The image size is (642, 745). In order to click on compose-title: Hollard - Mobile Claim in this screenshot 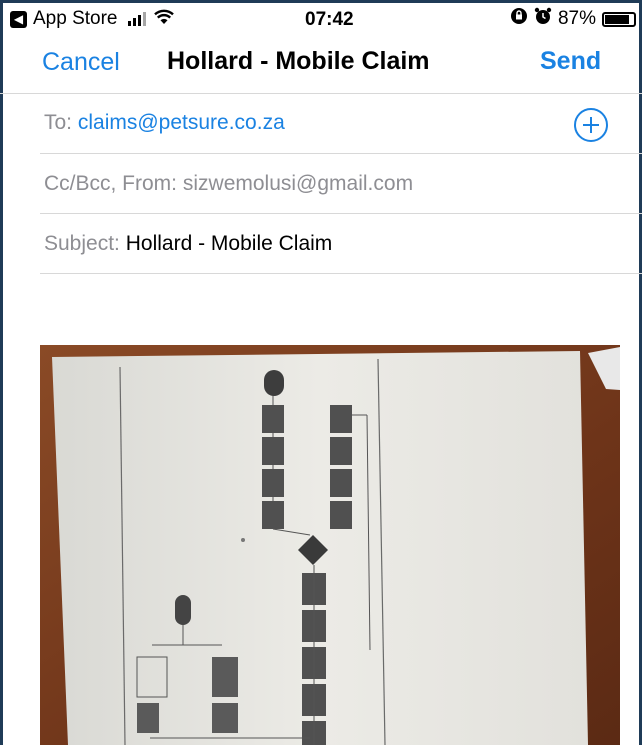, I will do `click(298, 61)`.